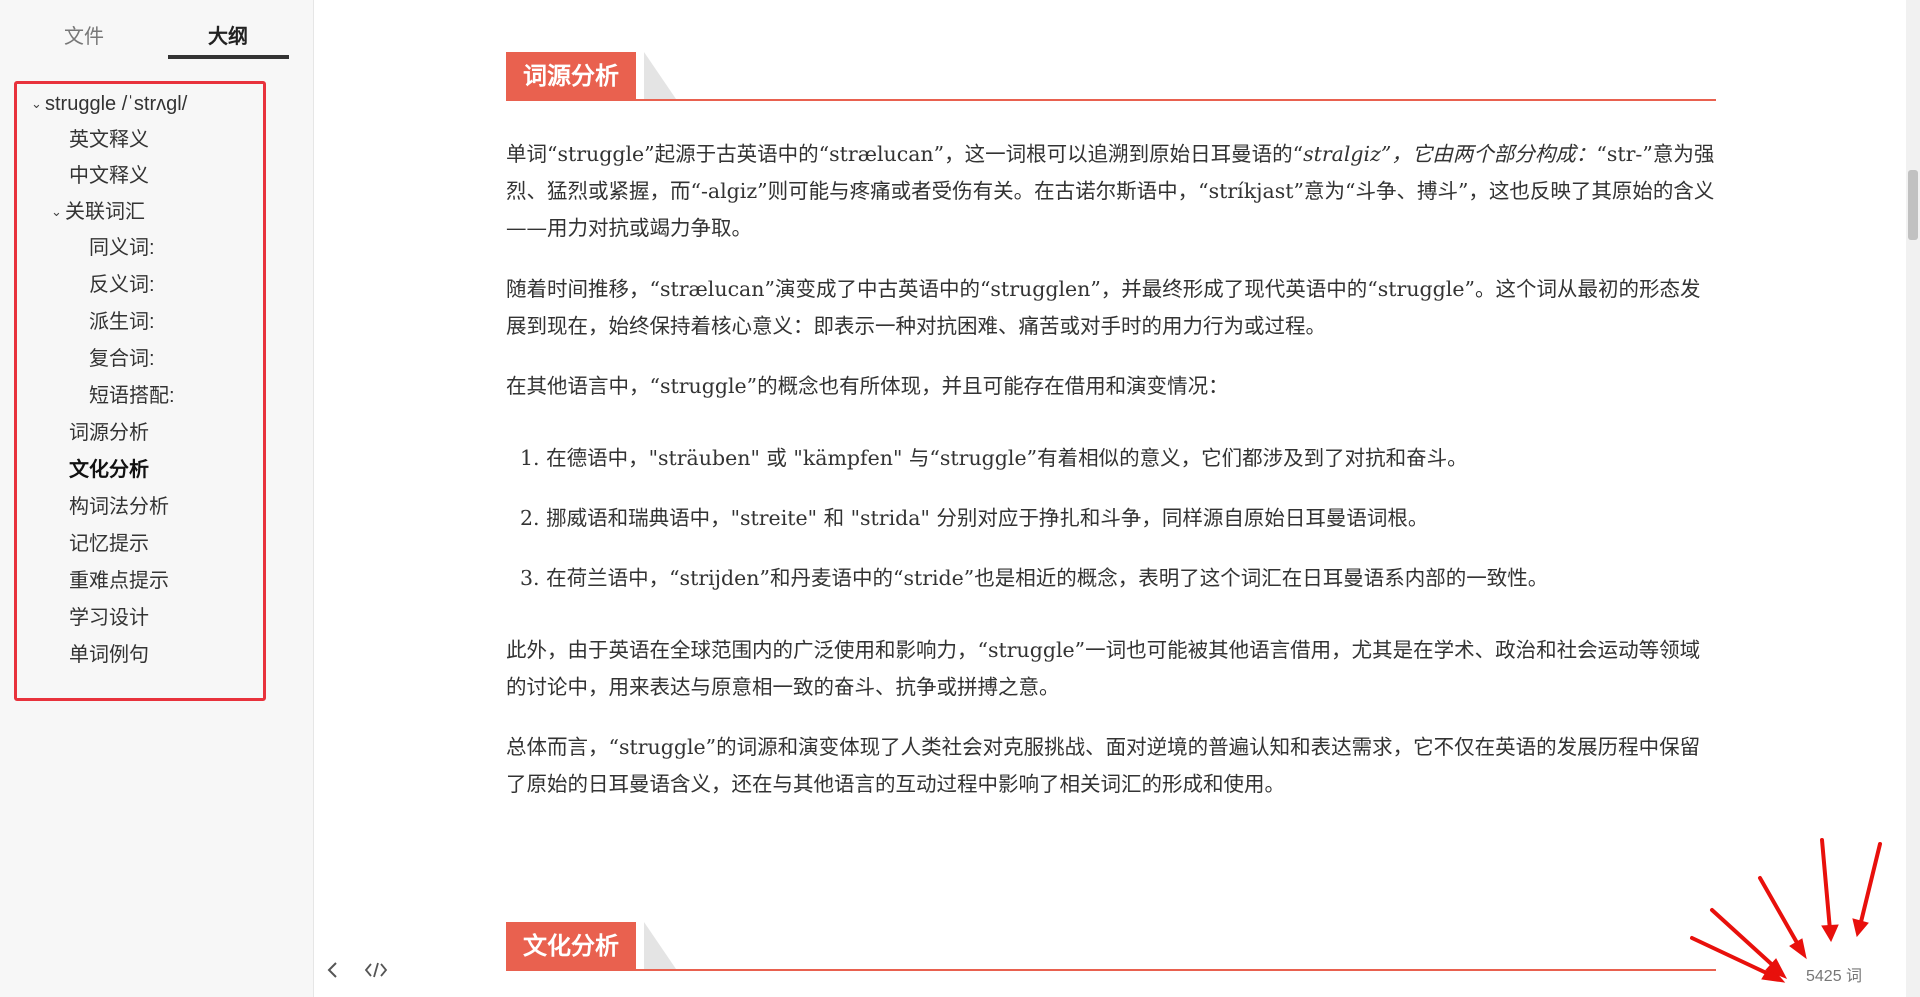  I want to click on tab-outline: 大纲, so click(228, 34).